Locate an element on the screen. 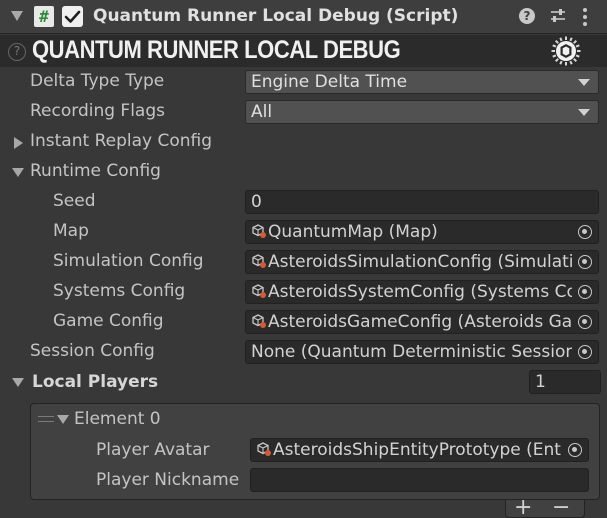 This screenshot has height=518, width=607. component-enabled-checkbox is located at coordinates (72, 16).